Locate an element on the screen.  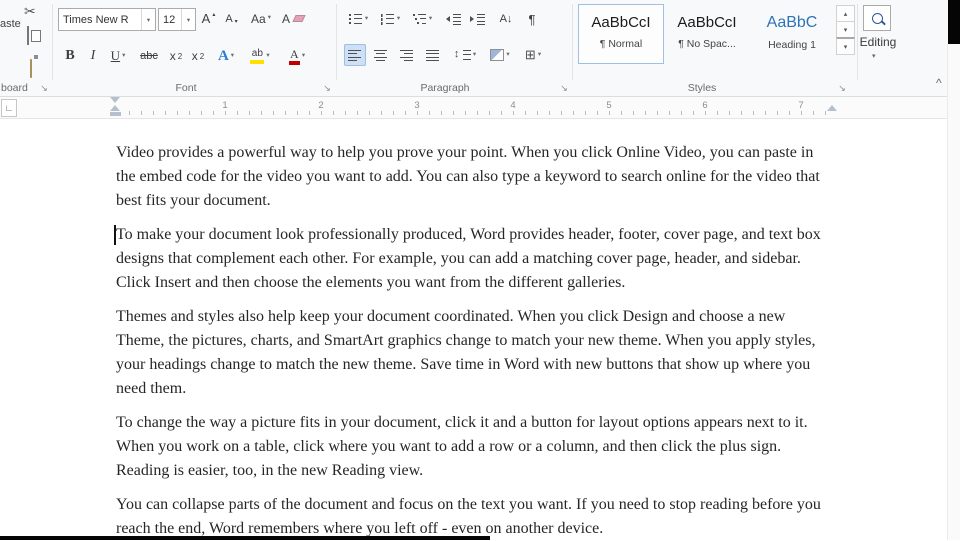
superscript-mark: 2 is located at coordinates (202, 56).